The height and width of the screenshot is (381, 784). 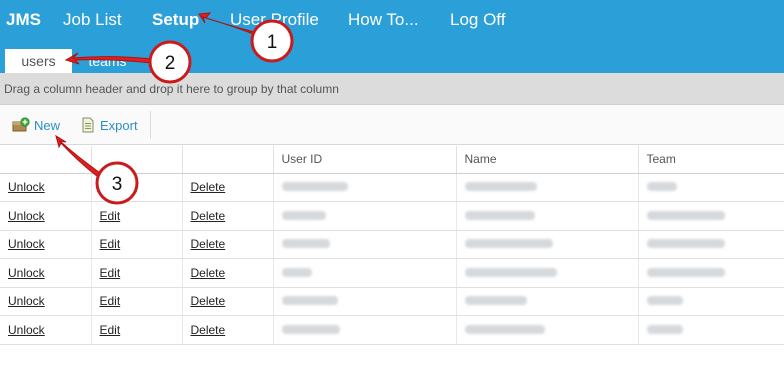 I want to click on table-row: Unlock Delete, so click(x=392, y=187).